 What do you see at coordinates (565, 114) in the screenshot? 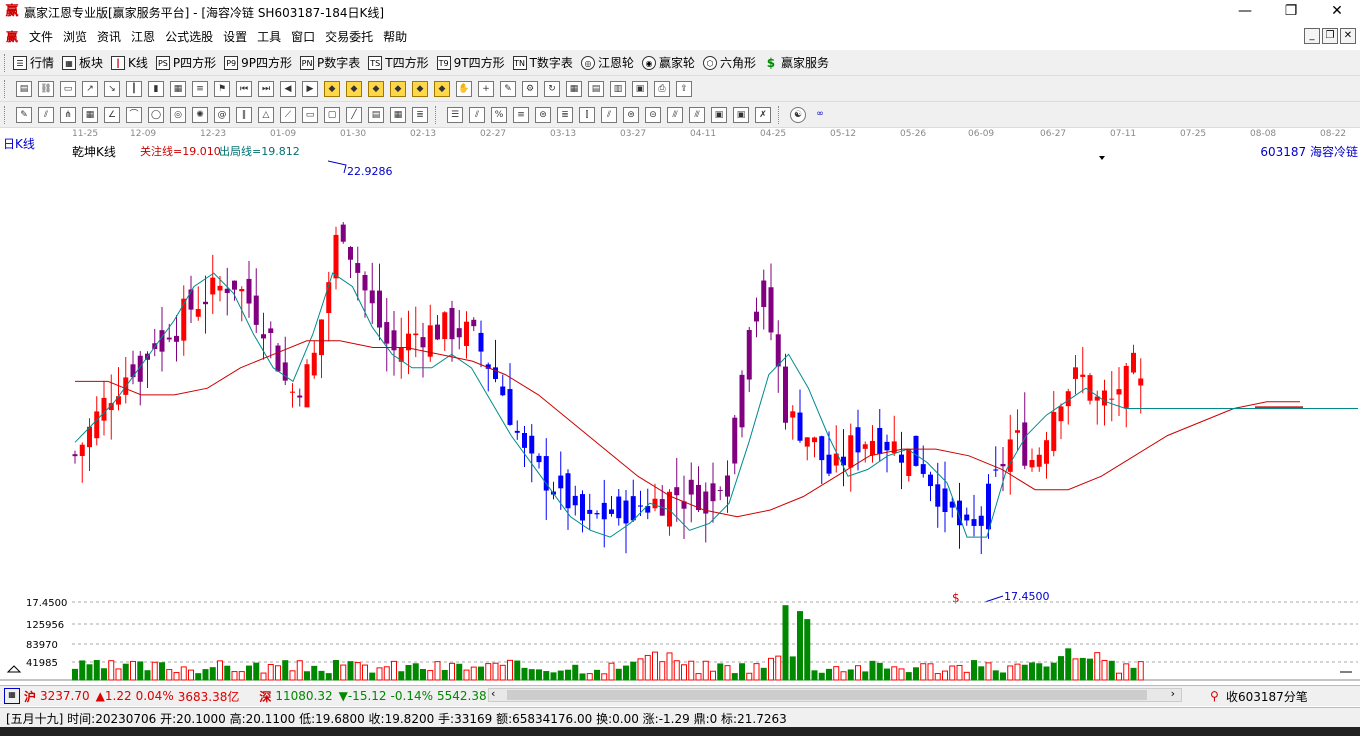
I see `multi-line-tool-icon: ≣` at bounding box center [565, 114].